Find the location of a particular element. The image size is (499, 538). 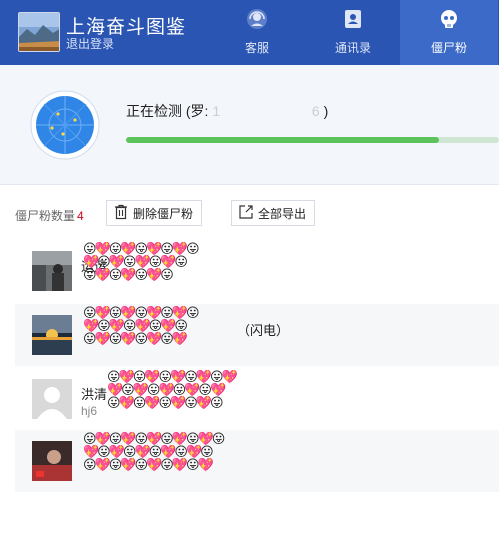

top-header: 上海奋斗图鉴 退出登录 客服 通讯录 僵尸粉 is located at coordinates (249, 32).